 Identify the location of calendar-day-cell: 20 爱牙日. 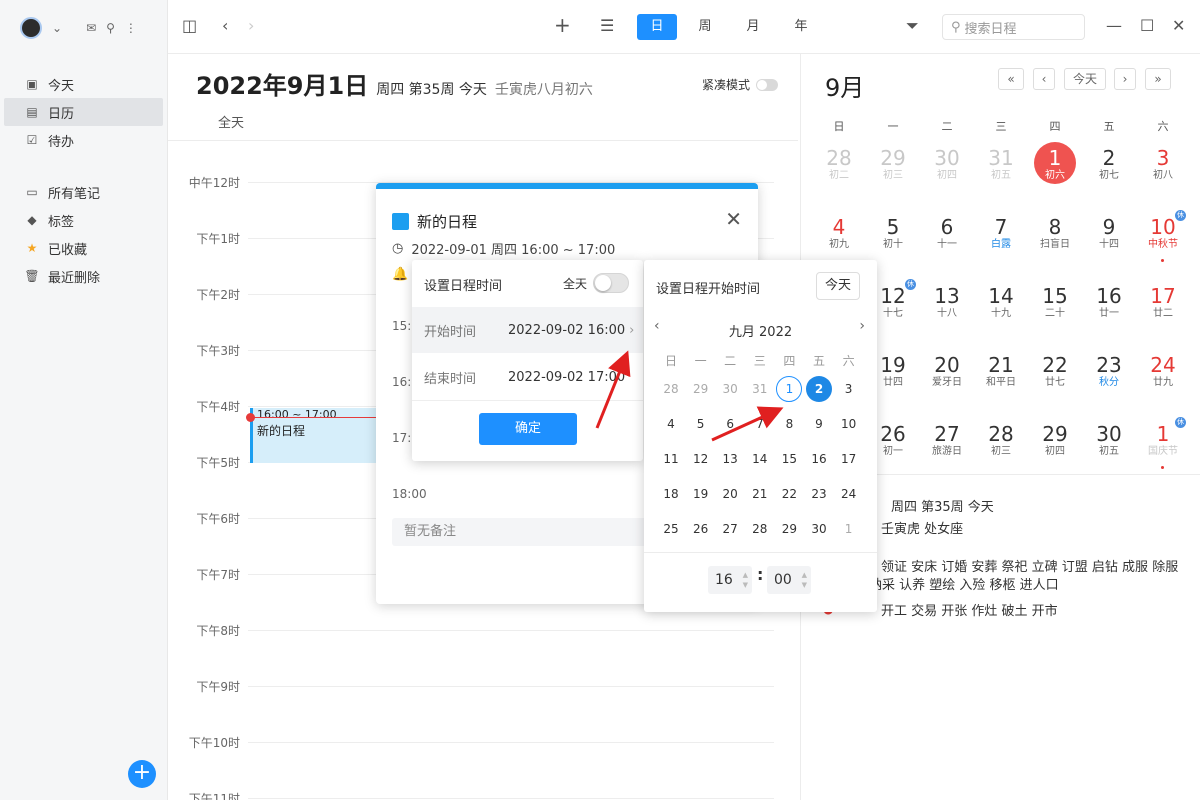
(947, 383).